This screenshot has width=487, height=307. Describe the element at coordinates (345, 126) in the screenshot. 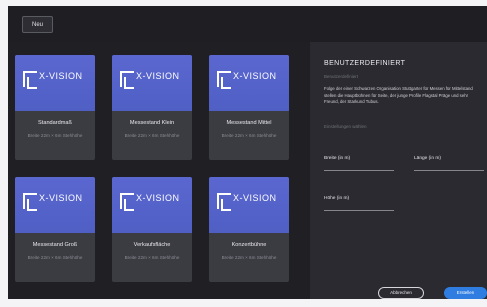

I see `panel-note: Einstellungen wählen` at that location.